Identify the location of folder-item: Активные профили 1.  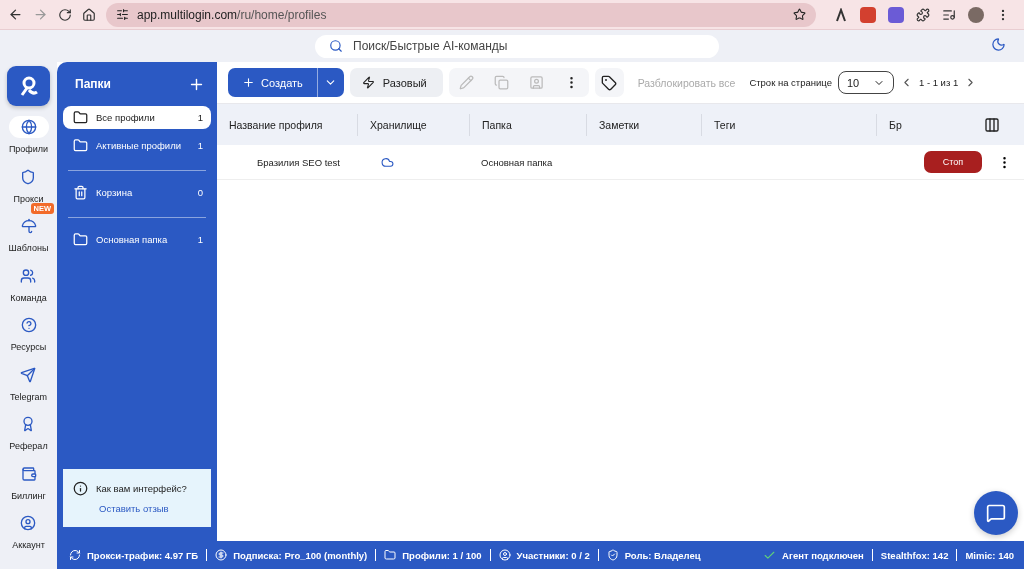
(137, 145).